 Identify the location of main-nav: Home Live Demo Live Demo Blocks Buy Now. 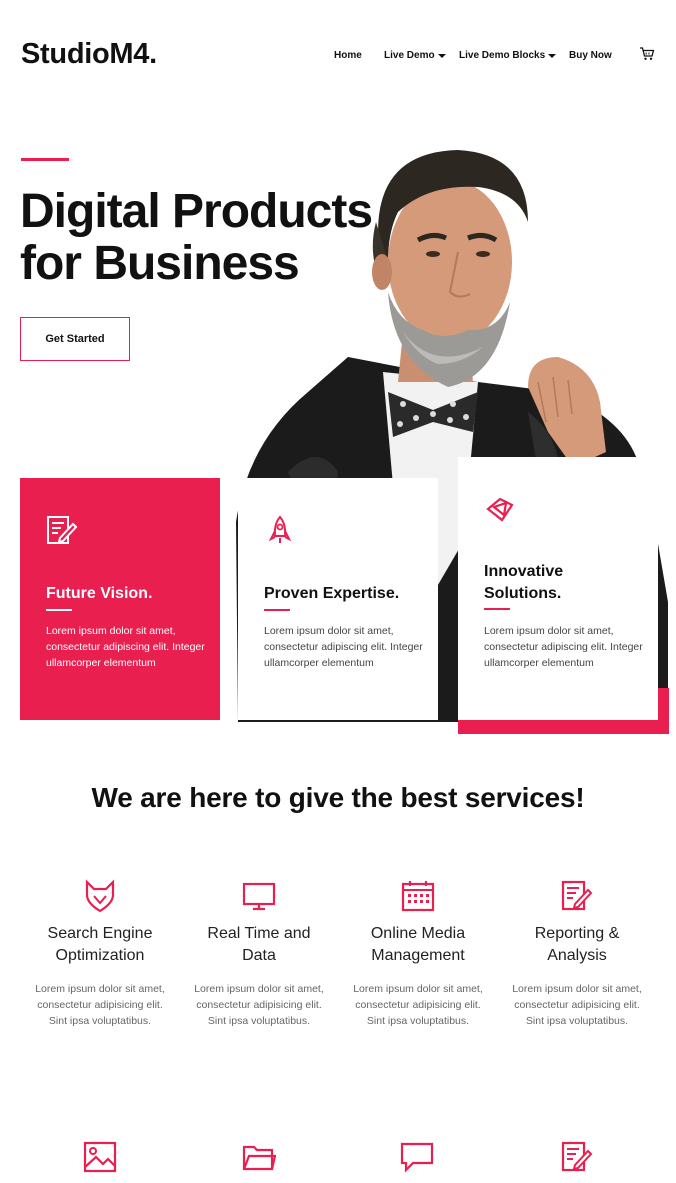
(338, 57).